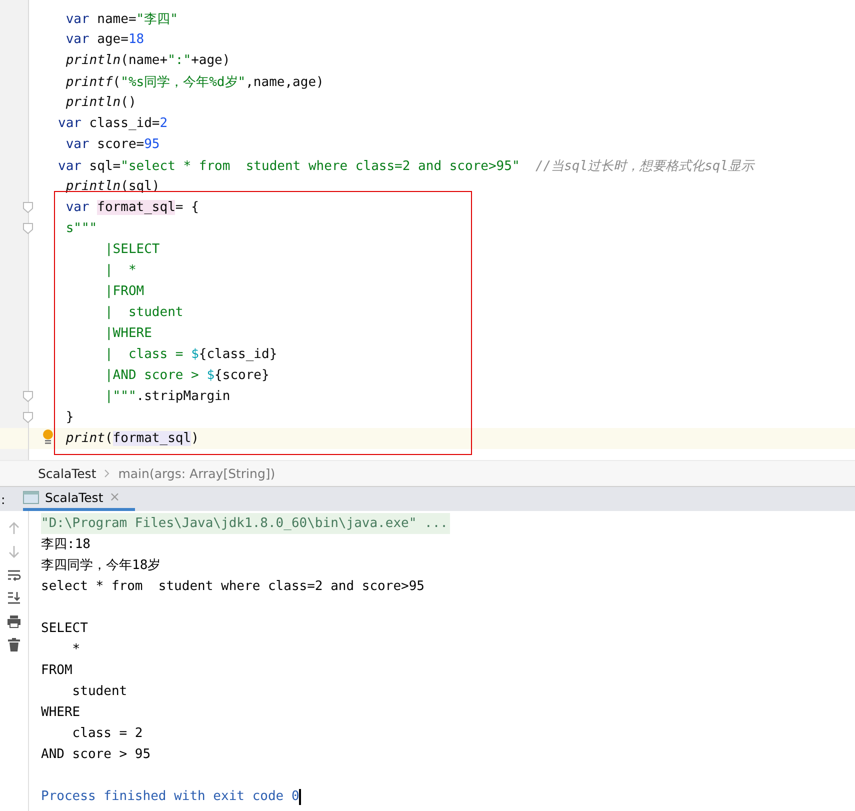 This screenshot has height=811, width=855. What do you see at coordinates (120, 144) in the screenshot?
I see `code-text: score=` at bounding box center [120, 144].